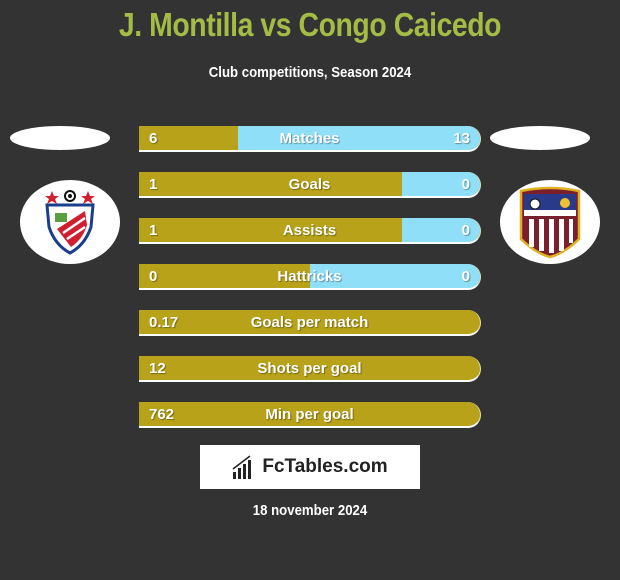 This screenshot has height=580, width=620. I want to click on stat-label: Assists, so click(309, 230).